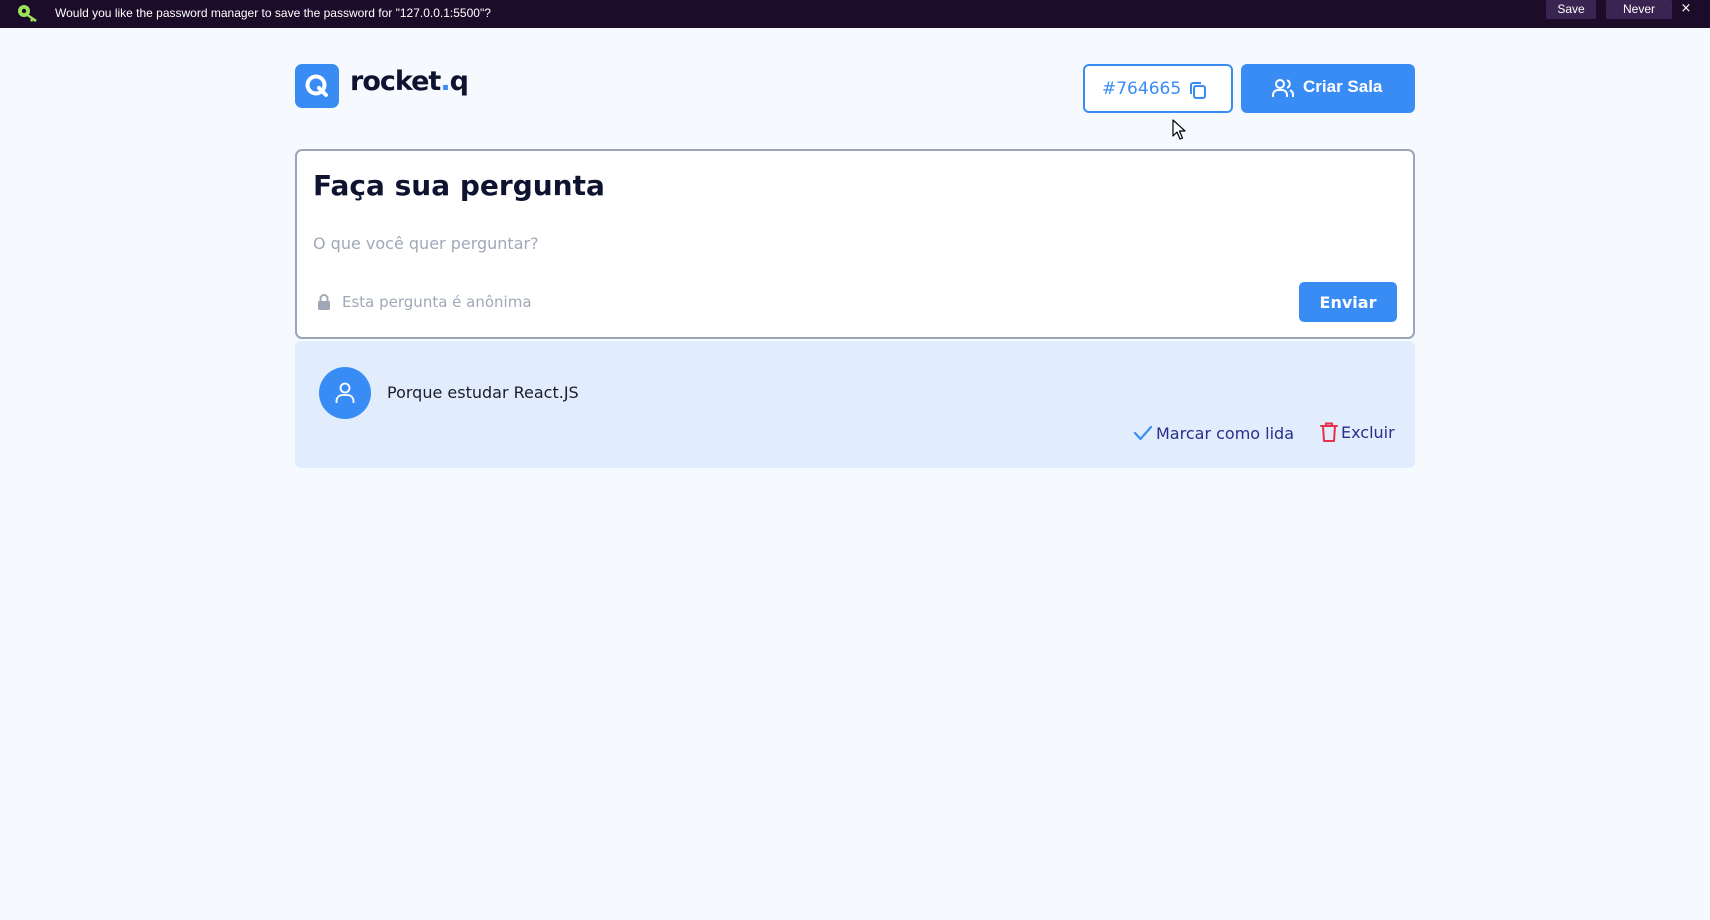 The height and width of the screenshot is (920, 1710). I want to click on question-input, so click(853, 243).